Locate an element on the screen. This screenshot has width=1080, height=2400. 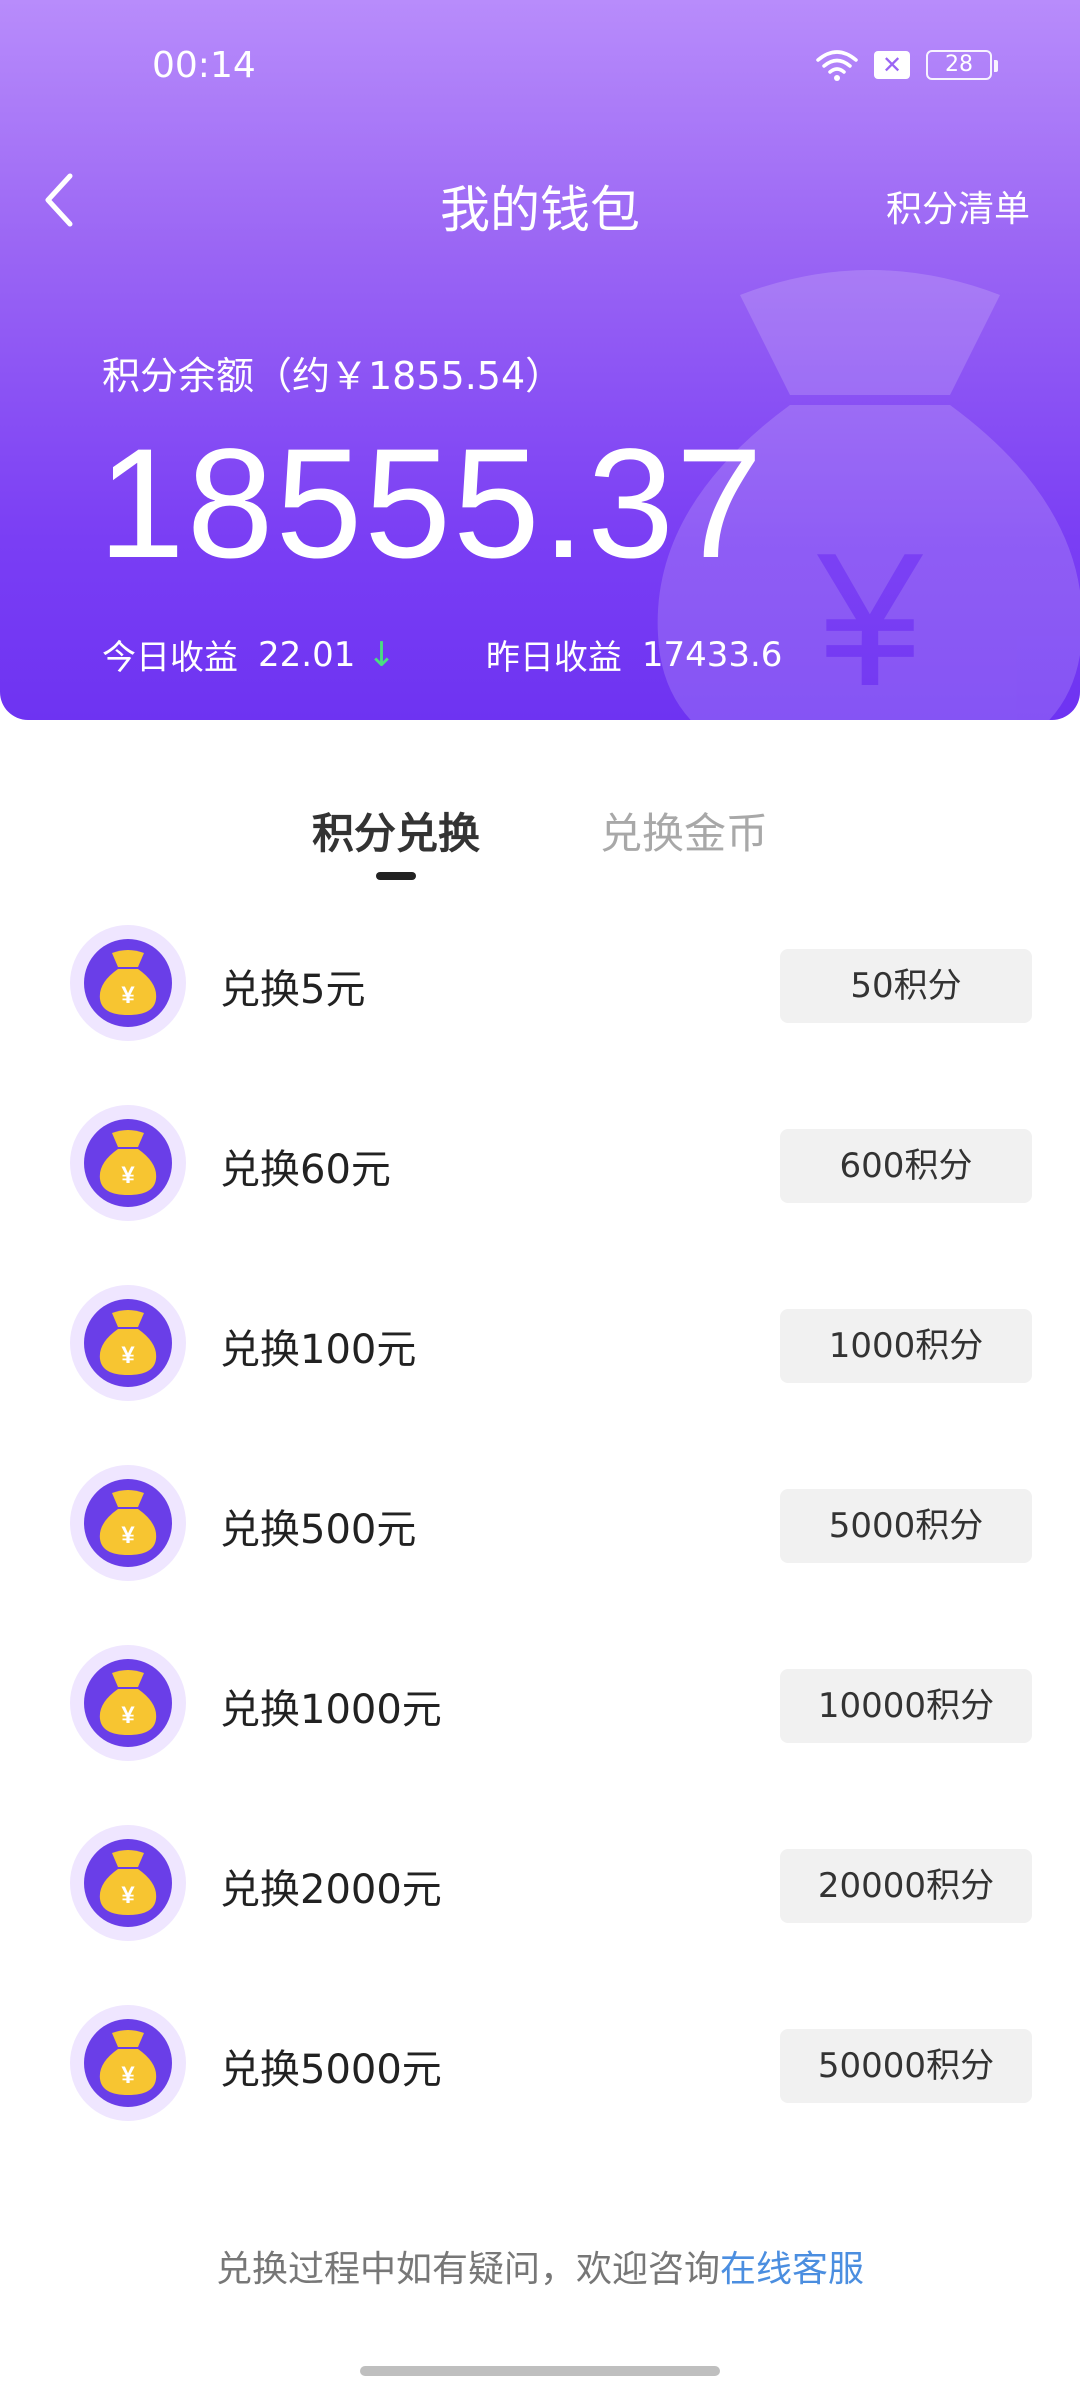
arrow-down-icon: ↓ is located at coordinates (381, 654).